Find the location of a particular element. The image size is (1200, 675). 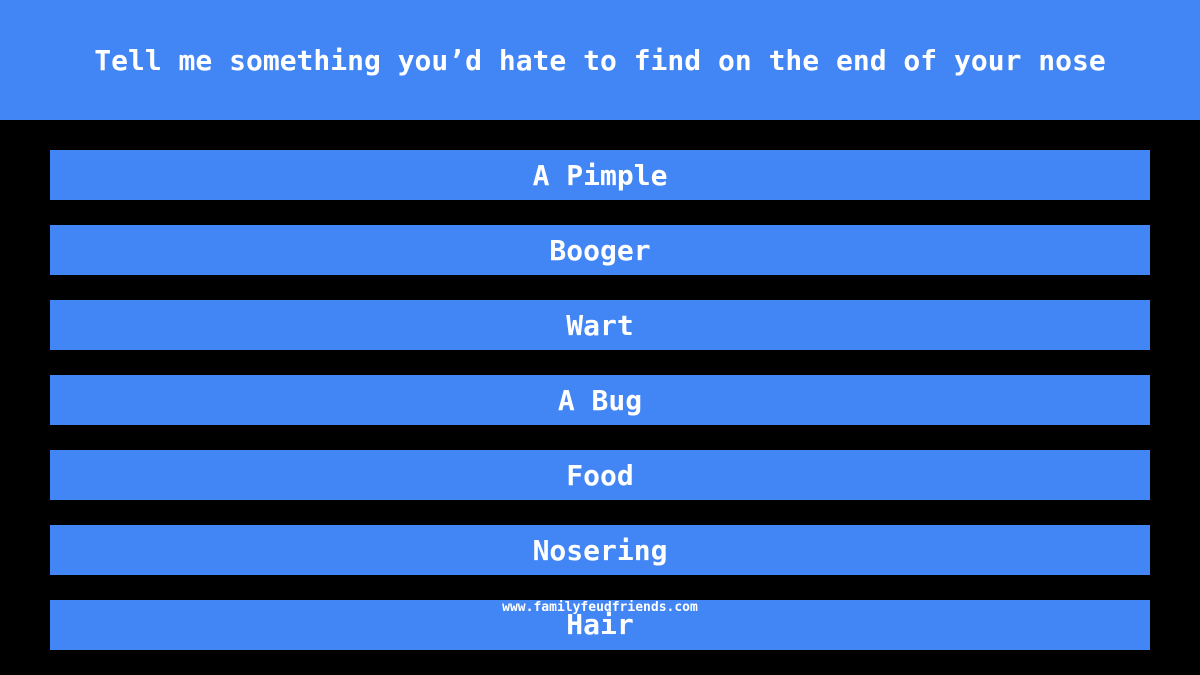

answer-item: A Pimple is located at coordinates (600, 175).